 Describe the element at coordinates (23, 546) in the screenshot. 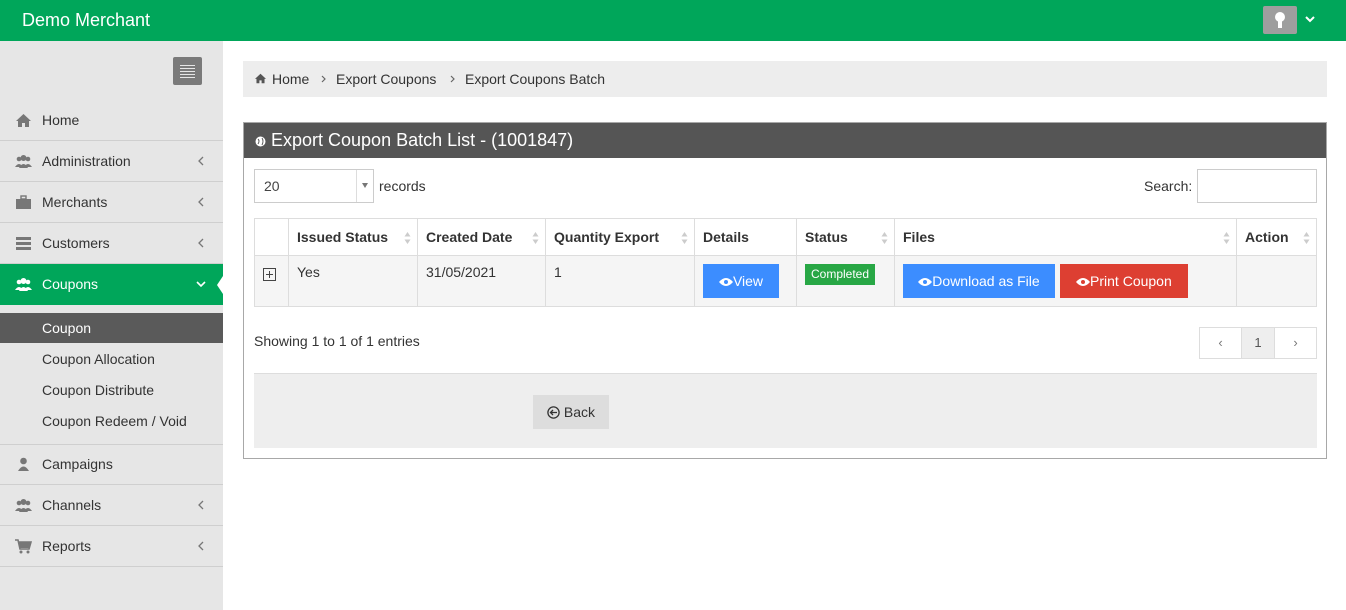

I see `cart-icon` at that location.